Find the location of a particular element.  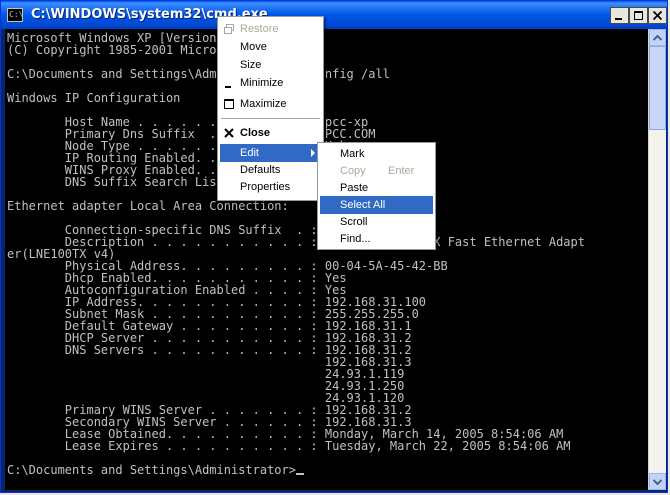

menu-item-copy: Copy Enter is located at coordinates (376, 171).